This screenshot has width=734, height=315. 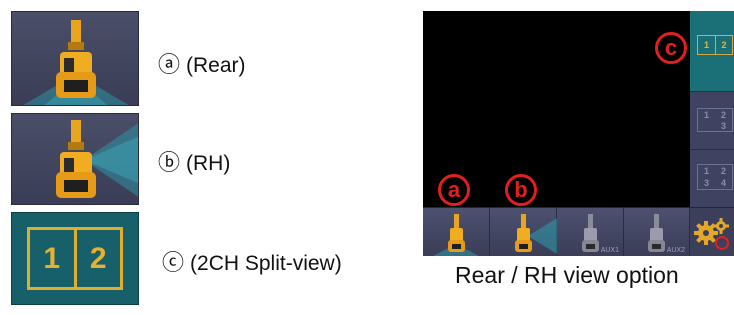 I want to click on split-option-label: ⓒ (2CH Split-view), so click(x=252, y=262).